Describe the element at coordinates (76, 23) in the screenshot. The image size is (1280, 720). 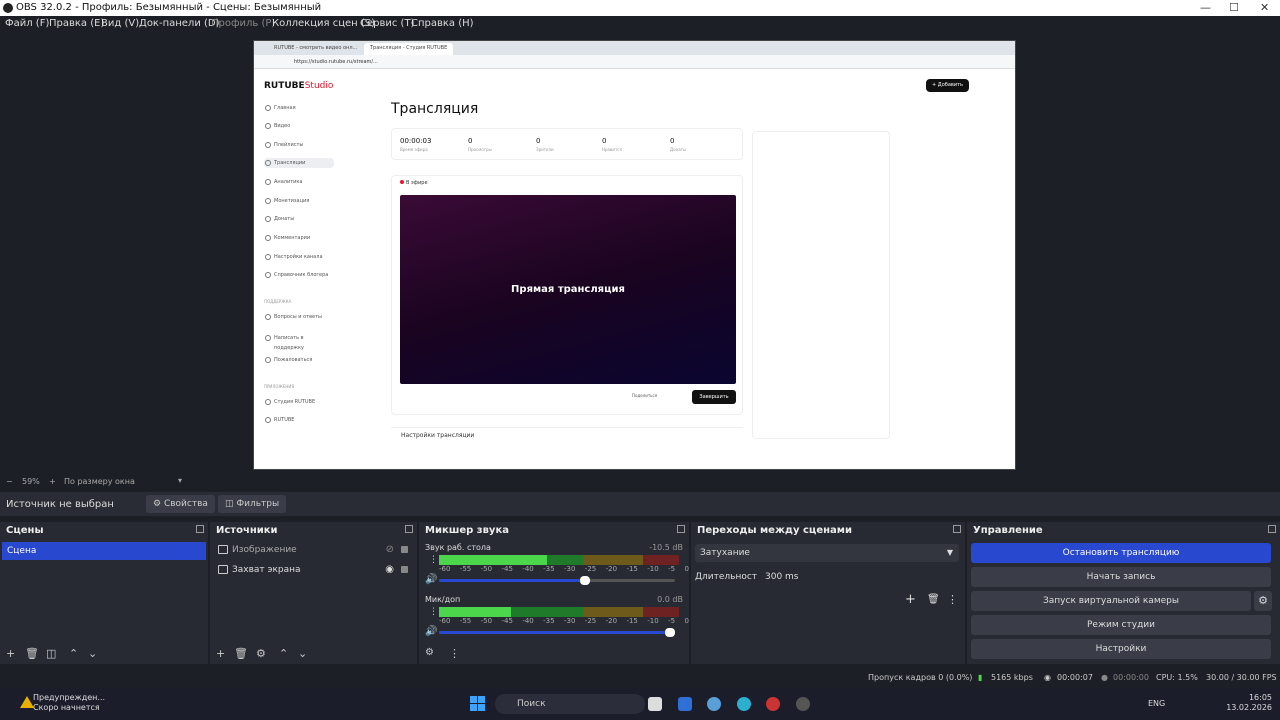
I see `menu-edit: Правка (E)` at that location.